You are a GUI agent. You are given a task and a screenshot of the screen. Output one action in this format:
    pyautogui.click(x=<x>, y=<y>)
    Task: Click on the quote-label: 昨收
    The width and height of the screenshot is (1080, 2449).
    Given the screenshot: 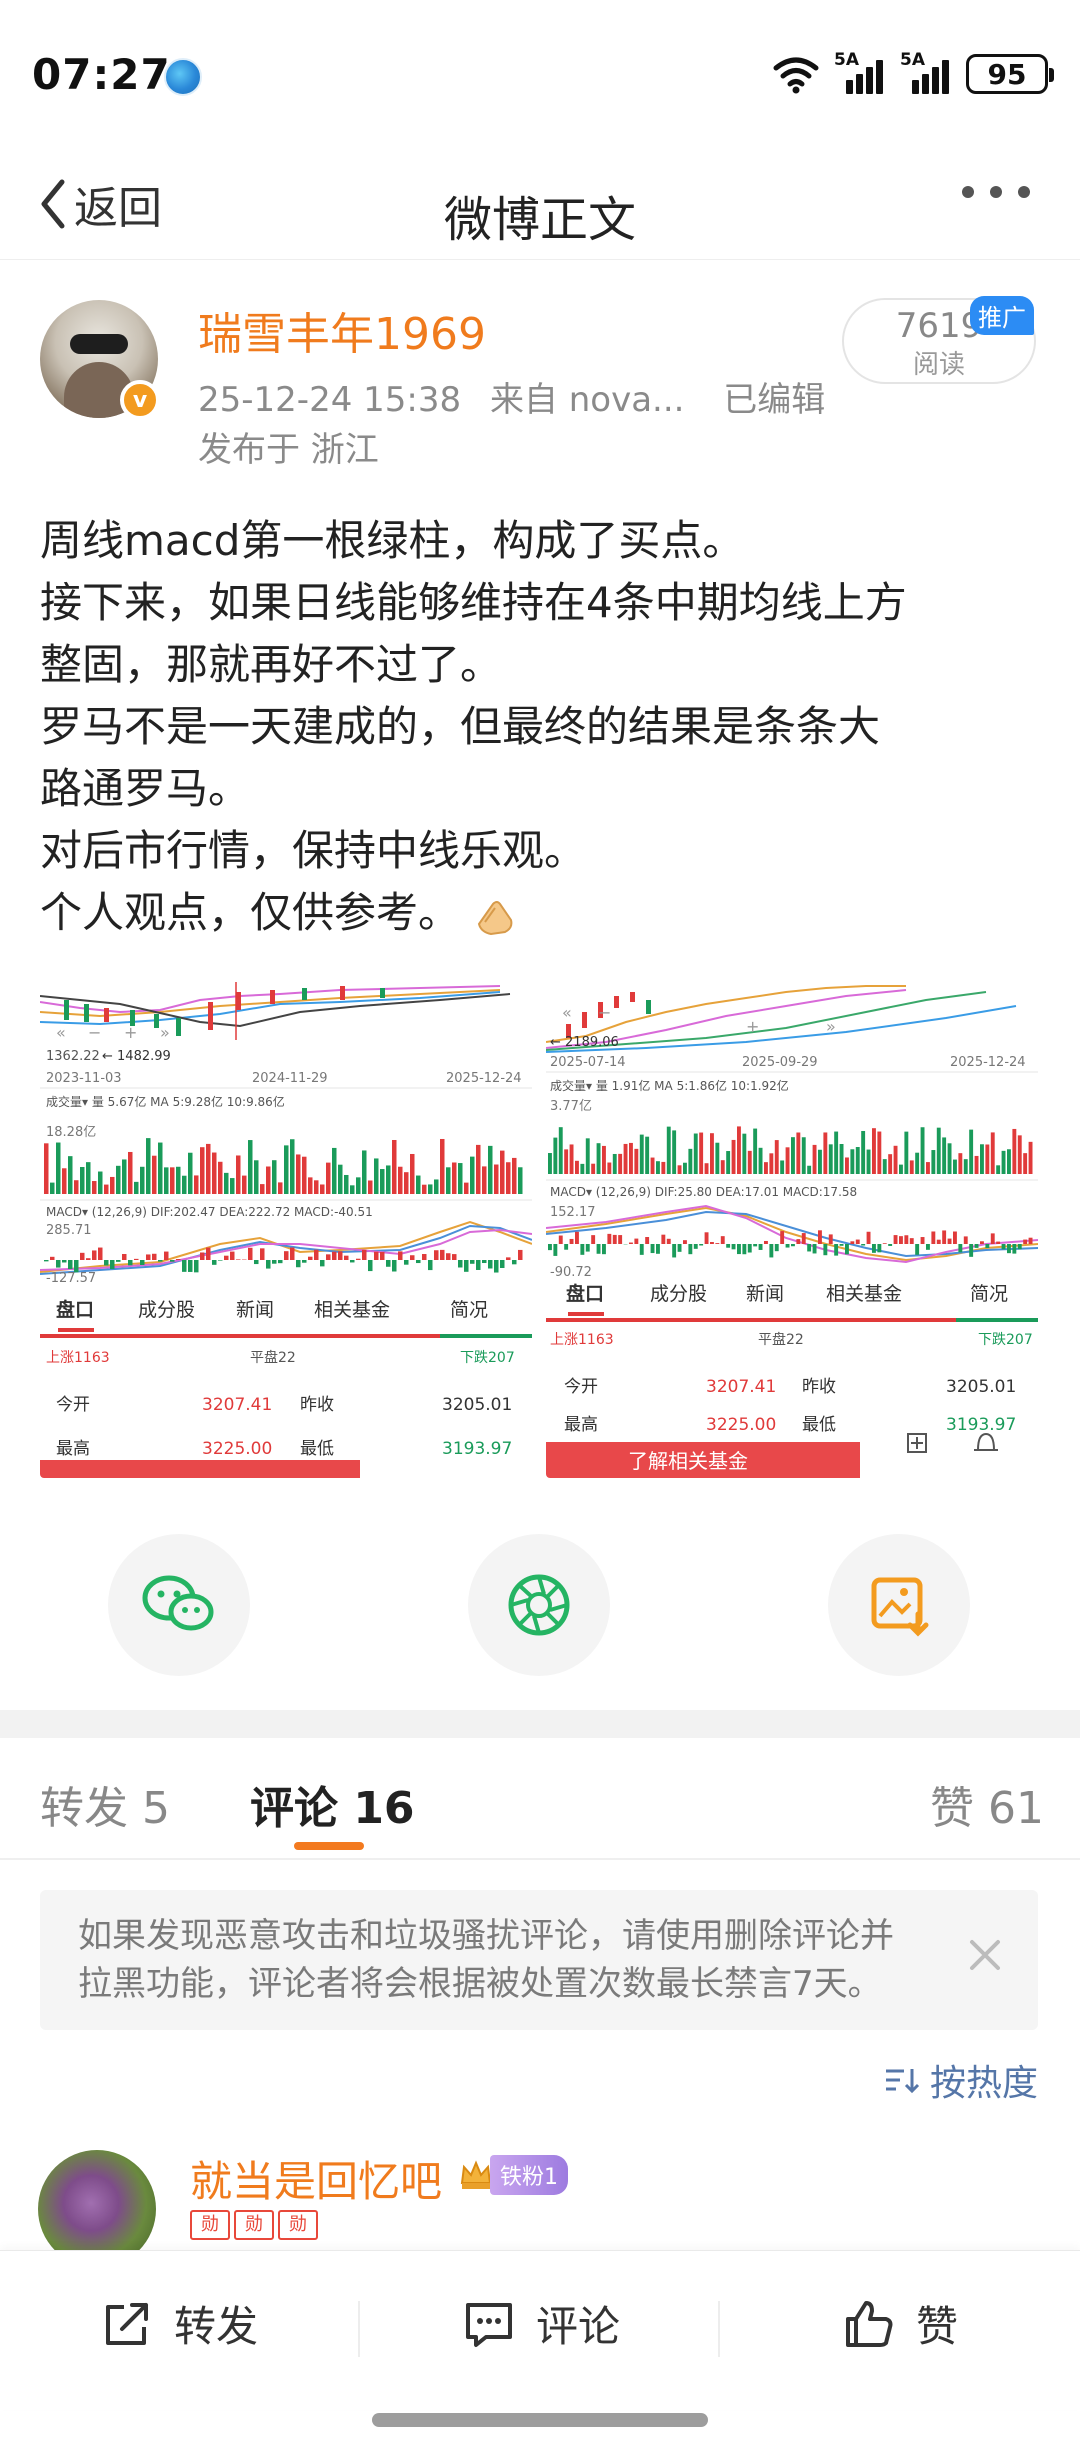 What is the action you would take?
    pyautogui.click(x=819, y=1387)
    